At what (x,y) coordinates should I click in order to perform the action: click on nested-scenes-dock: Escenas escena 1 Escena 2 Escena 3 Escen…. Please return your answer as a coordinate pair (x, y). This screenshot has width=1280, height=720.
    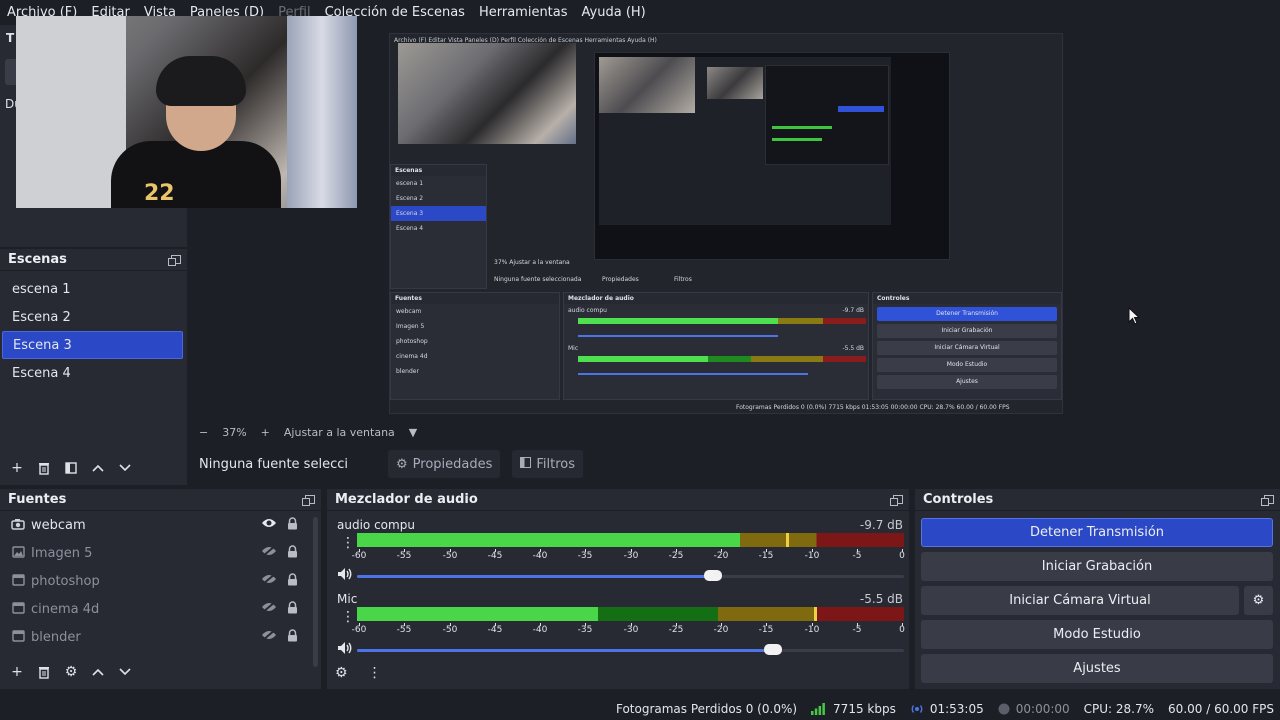
    Looking at the image, I should click on (438, 226).